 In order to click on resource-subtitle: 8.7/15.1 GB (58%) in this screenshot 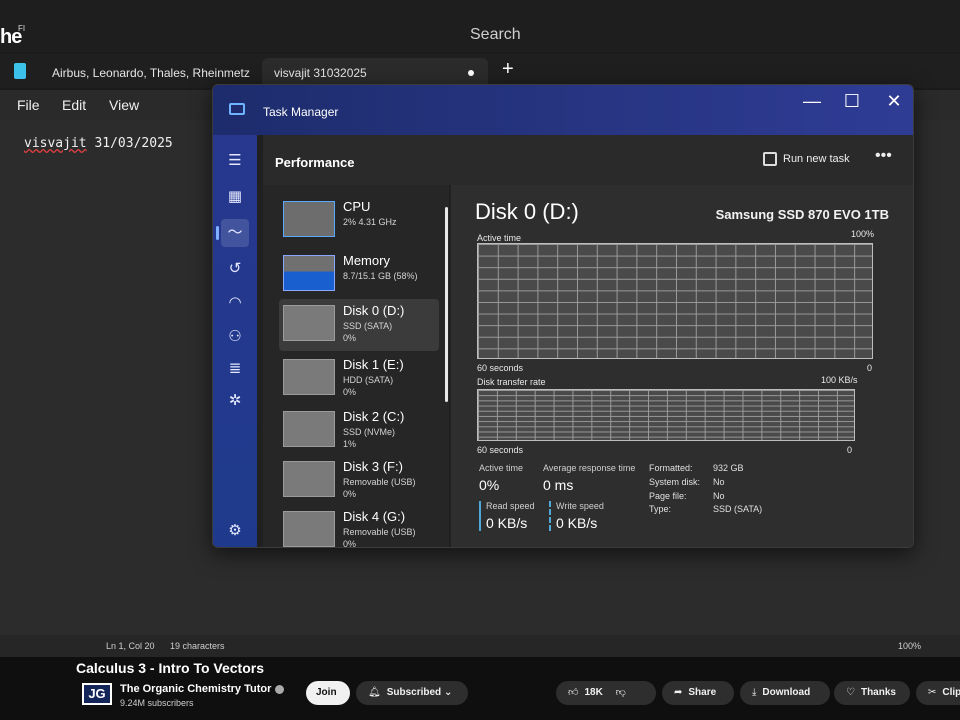, I will do `click(380, 276)`.